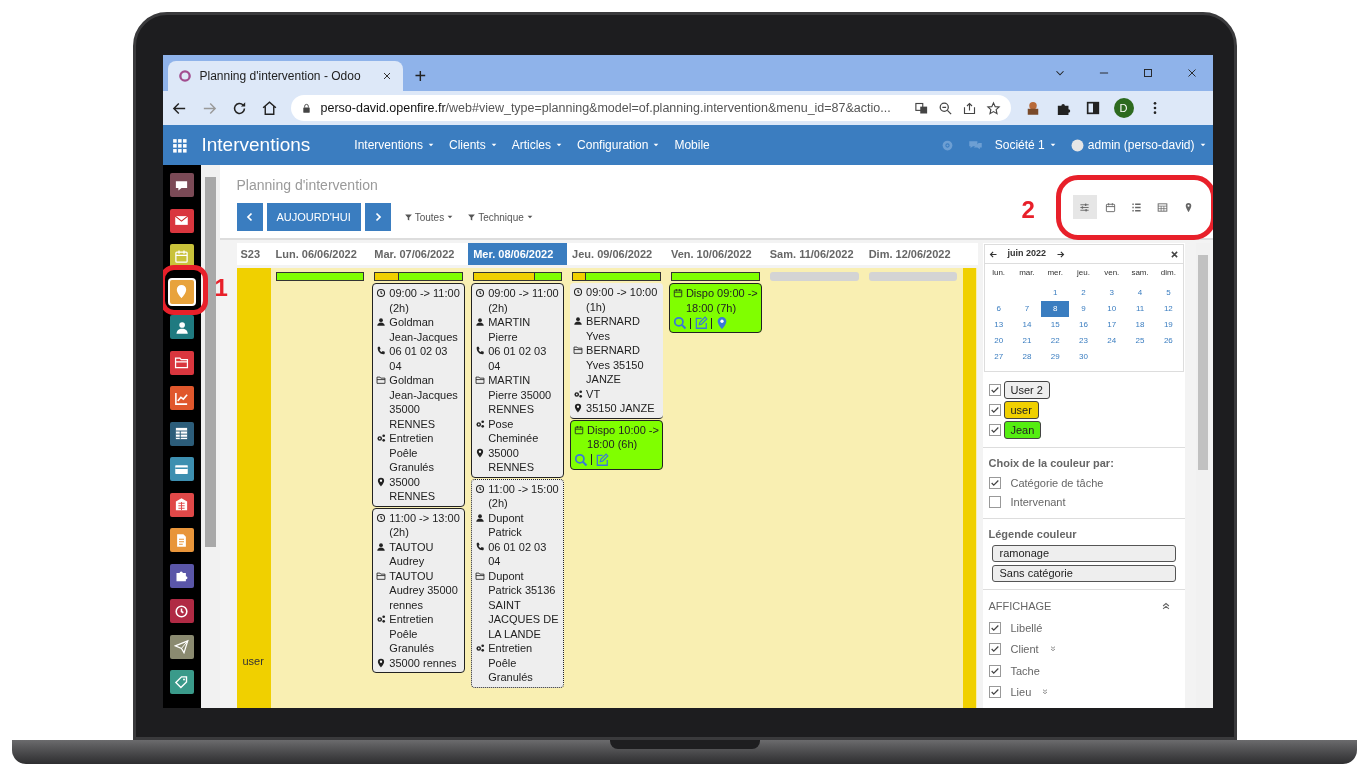 This screenshot has height=776, width=1369. Describe the element at coordinates (1174, 254) in the screenshot. I see `close-icon` at that location.